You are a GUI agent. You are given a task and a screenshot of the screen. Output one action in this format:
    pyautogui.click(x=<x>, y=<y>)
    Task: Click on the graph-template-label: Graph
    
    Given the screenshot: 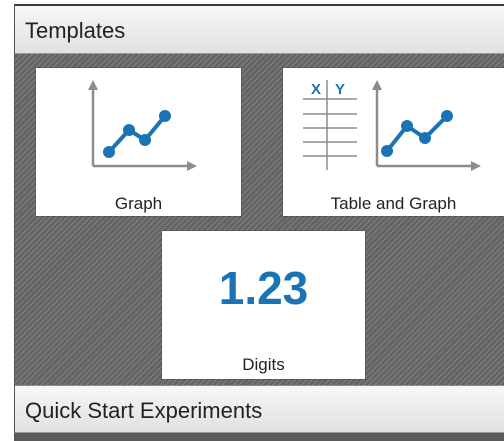 What is the action you would take?
    pyautogui.click(x=138, y=203)
    